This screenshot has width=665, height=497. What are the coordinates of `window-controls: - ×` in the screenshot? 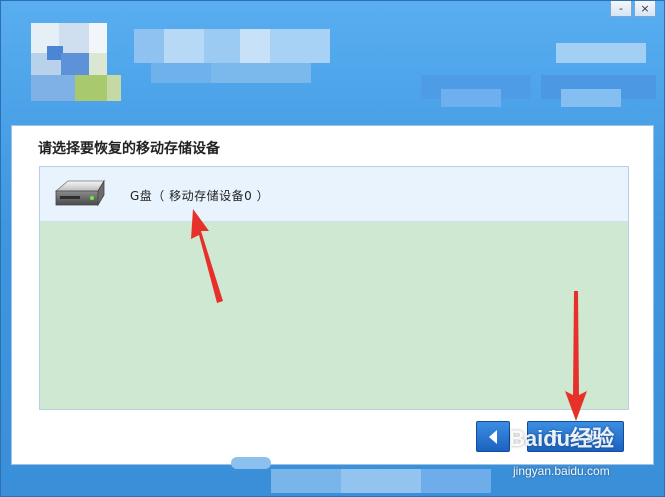 It's located at (633, 9).